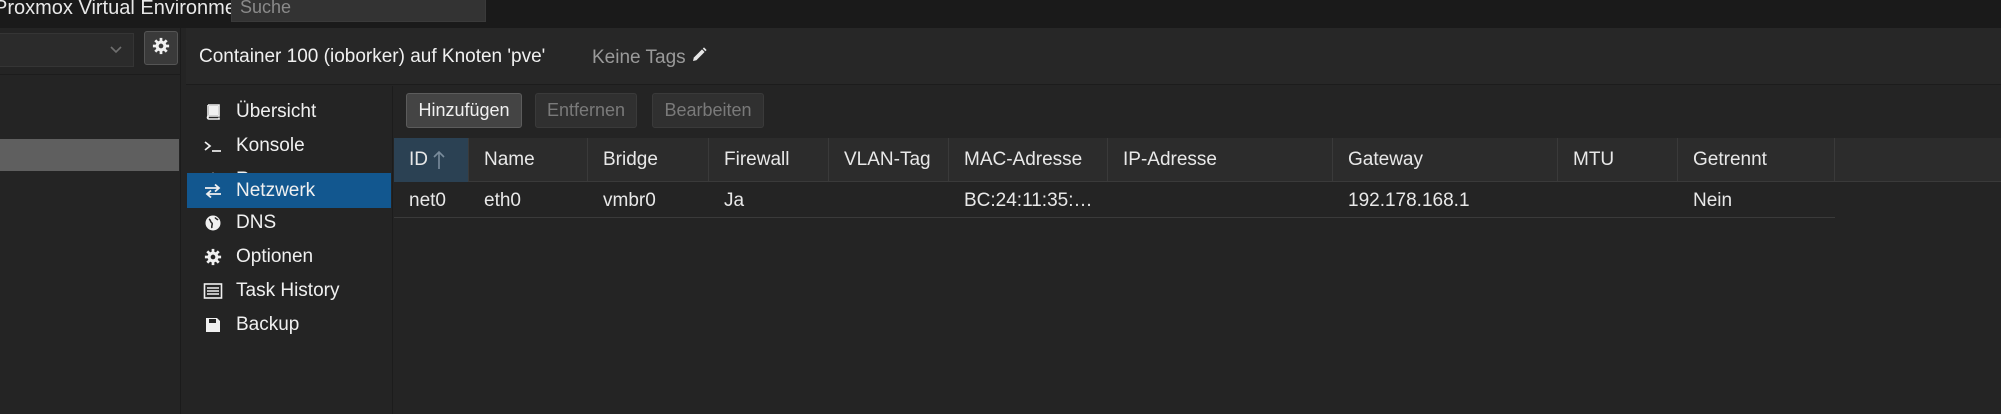 Image resolution: width=2001 pixels, height=414 pixels. What do you see at coordinates (1445, 160) in the screenshot?
I see `column-header-gateway: Gateway` at bounding box center [1445, 160].